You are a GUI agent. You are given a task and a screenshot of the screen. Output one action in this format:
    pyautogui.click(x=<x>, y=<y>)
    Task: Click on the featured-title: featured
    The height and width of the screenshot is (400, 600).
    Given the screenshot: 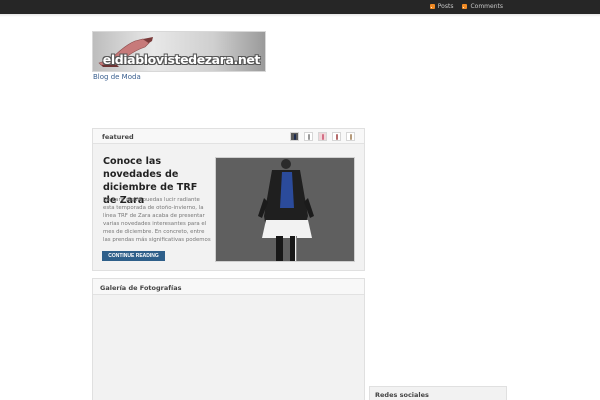 What is the action you would take?
    pyautogui.click(x=118, y=137)
    